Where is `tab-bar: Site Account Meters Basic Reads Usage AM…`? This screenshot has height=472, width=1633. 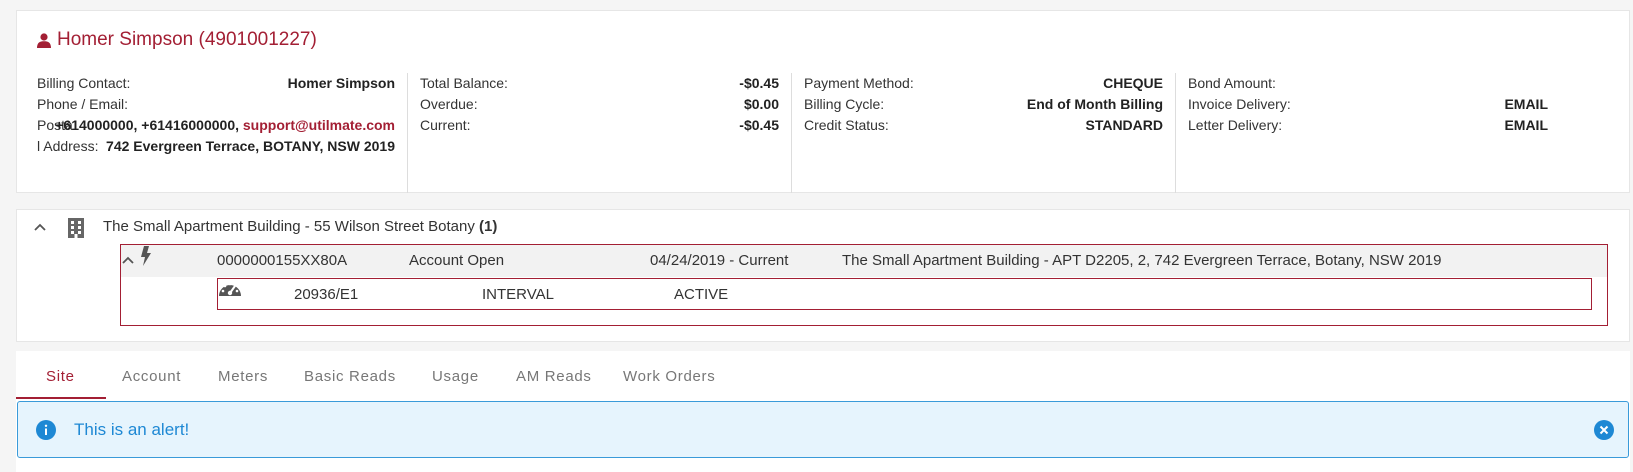
tab-bar: Site Account Meters Basic Reads Usage AM… is located at coordinates (823, 375).